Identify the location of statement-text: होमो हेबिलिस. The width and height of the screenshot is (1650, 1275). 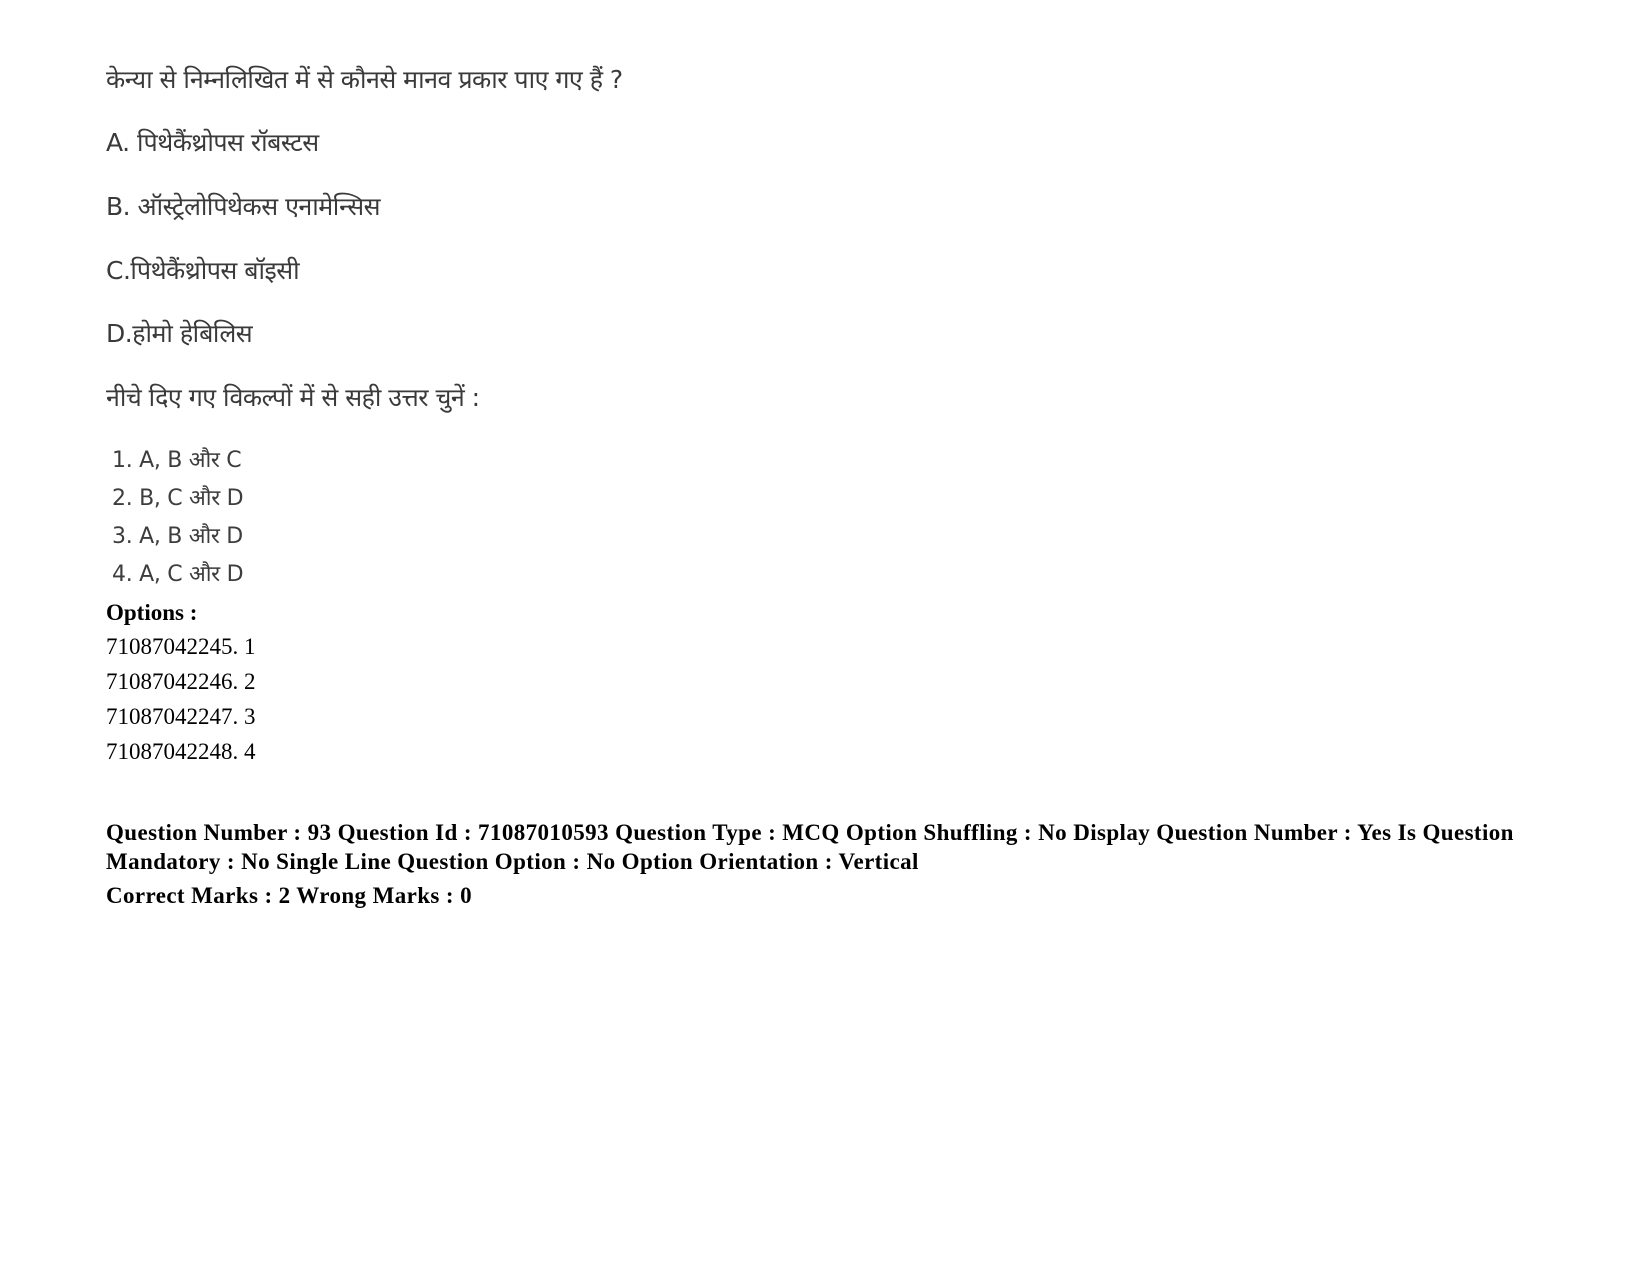
(192, 333).